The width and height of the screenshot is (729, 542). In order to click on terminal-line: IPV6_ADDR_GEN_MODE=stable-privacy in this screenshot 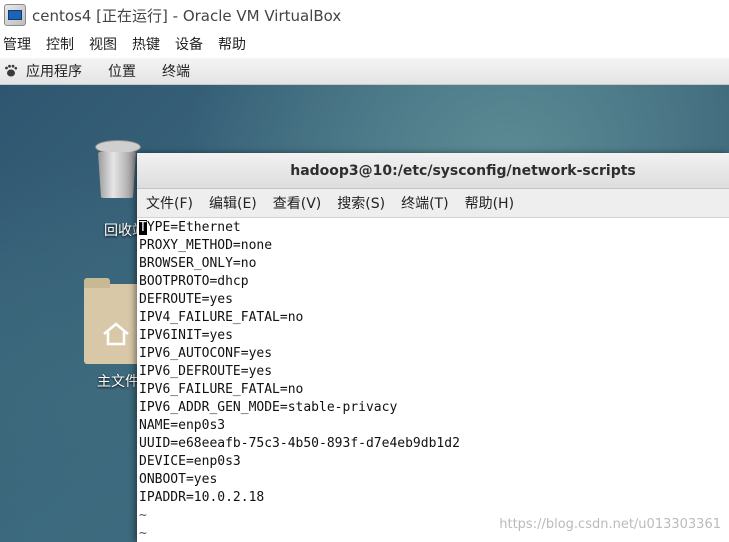, I will do `click(268, 407)`.